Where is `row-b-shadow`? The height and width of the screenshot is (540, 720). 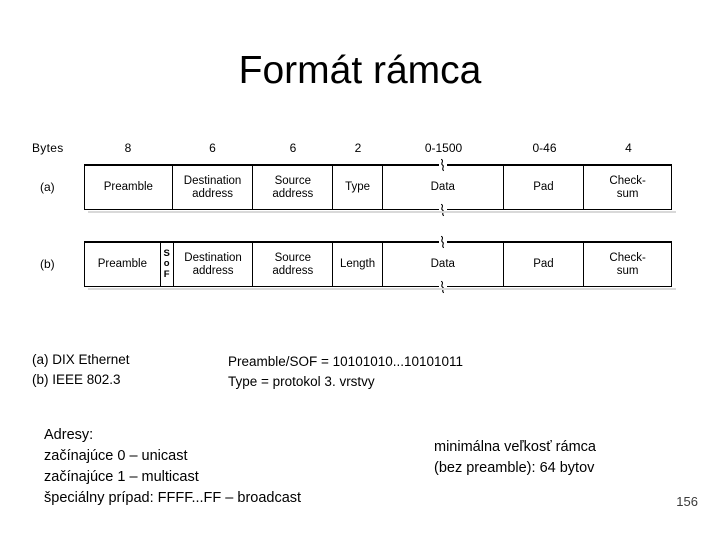 row-b-shadow is located at coordinates (382, 289).